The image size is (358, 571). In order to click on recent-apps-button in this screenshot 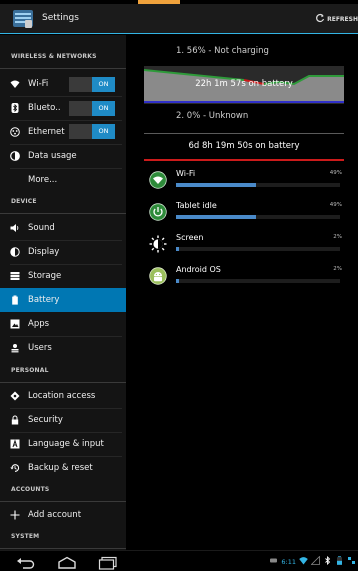, I will do `click(108, 562)`.